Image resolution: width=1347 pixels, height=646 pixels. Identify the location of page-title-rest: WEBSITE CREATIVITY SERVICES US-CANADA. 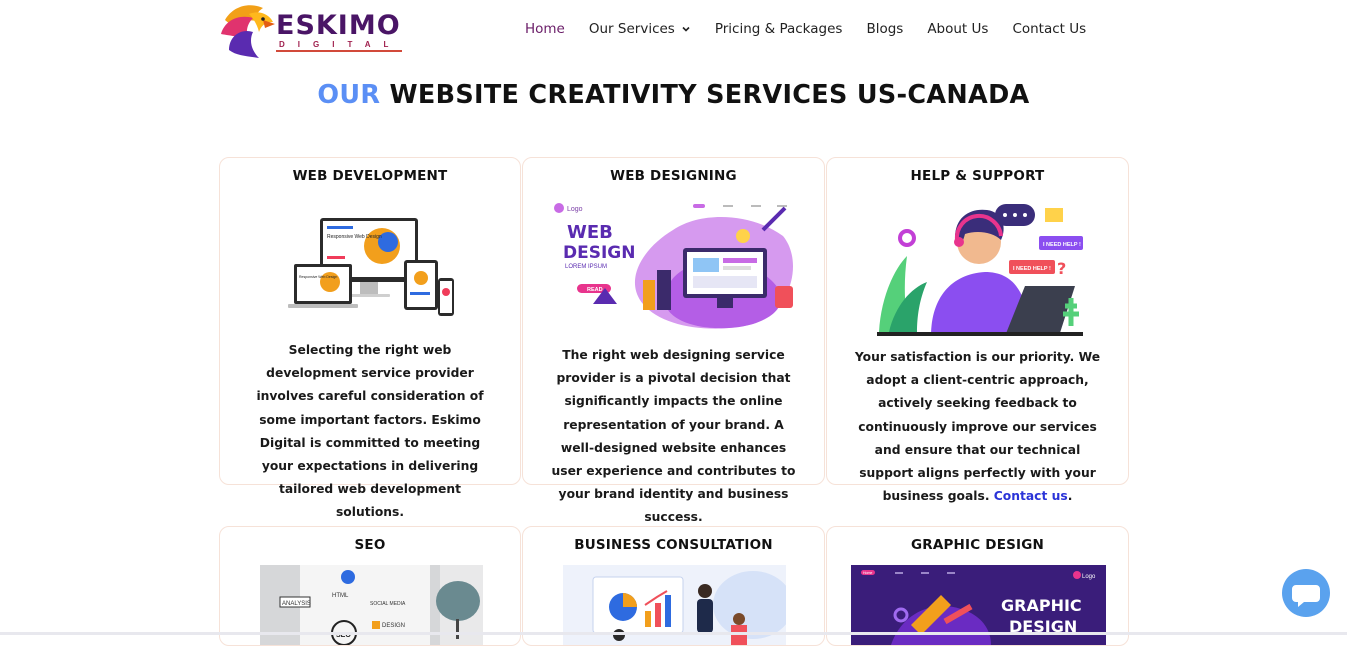
(709, 95).